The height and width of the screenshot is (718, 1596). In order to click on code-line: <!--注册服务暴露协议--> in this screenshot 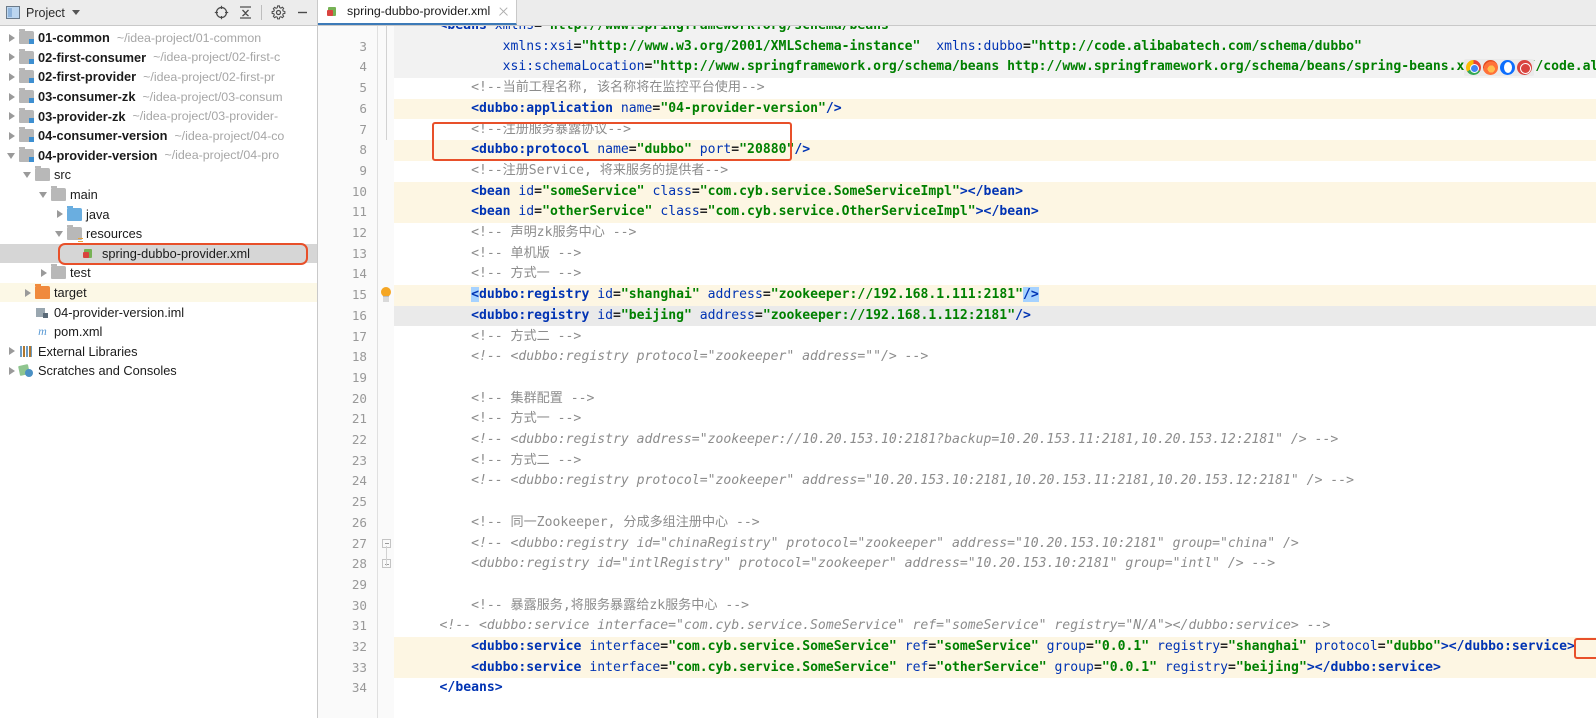, I will do `click(995, 130)`.